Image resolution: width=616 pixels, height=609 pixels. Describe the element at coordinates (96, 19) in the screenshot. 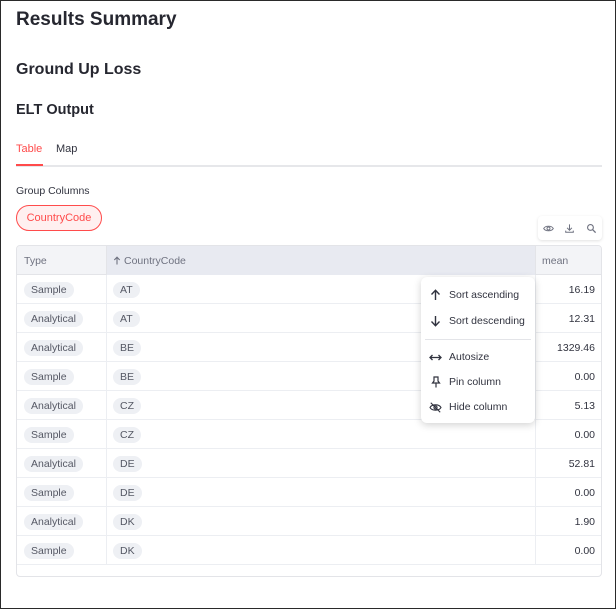

I see `page-title: Results Summary` at that location.